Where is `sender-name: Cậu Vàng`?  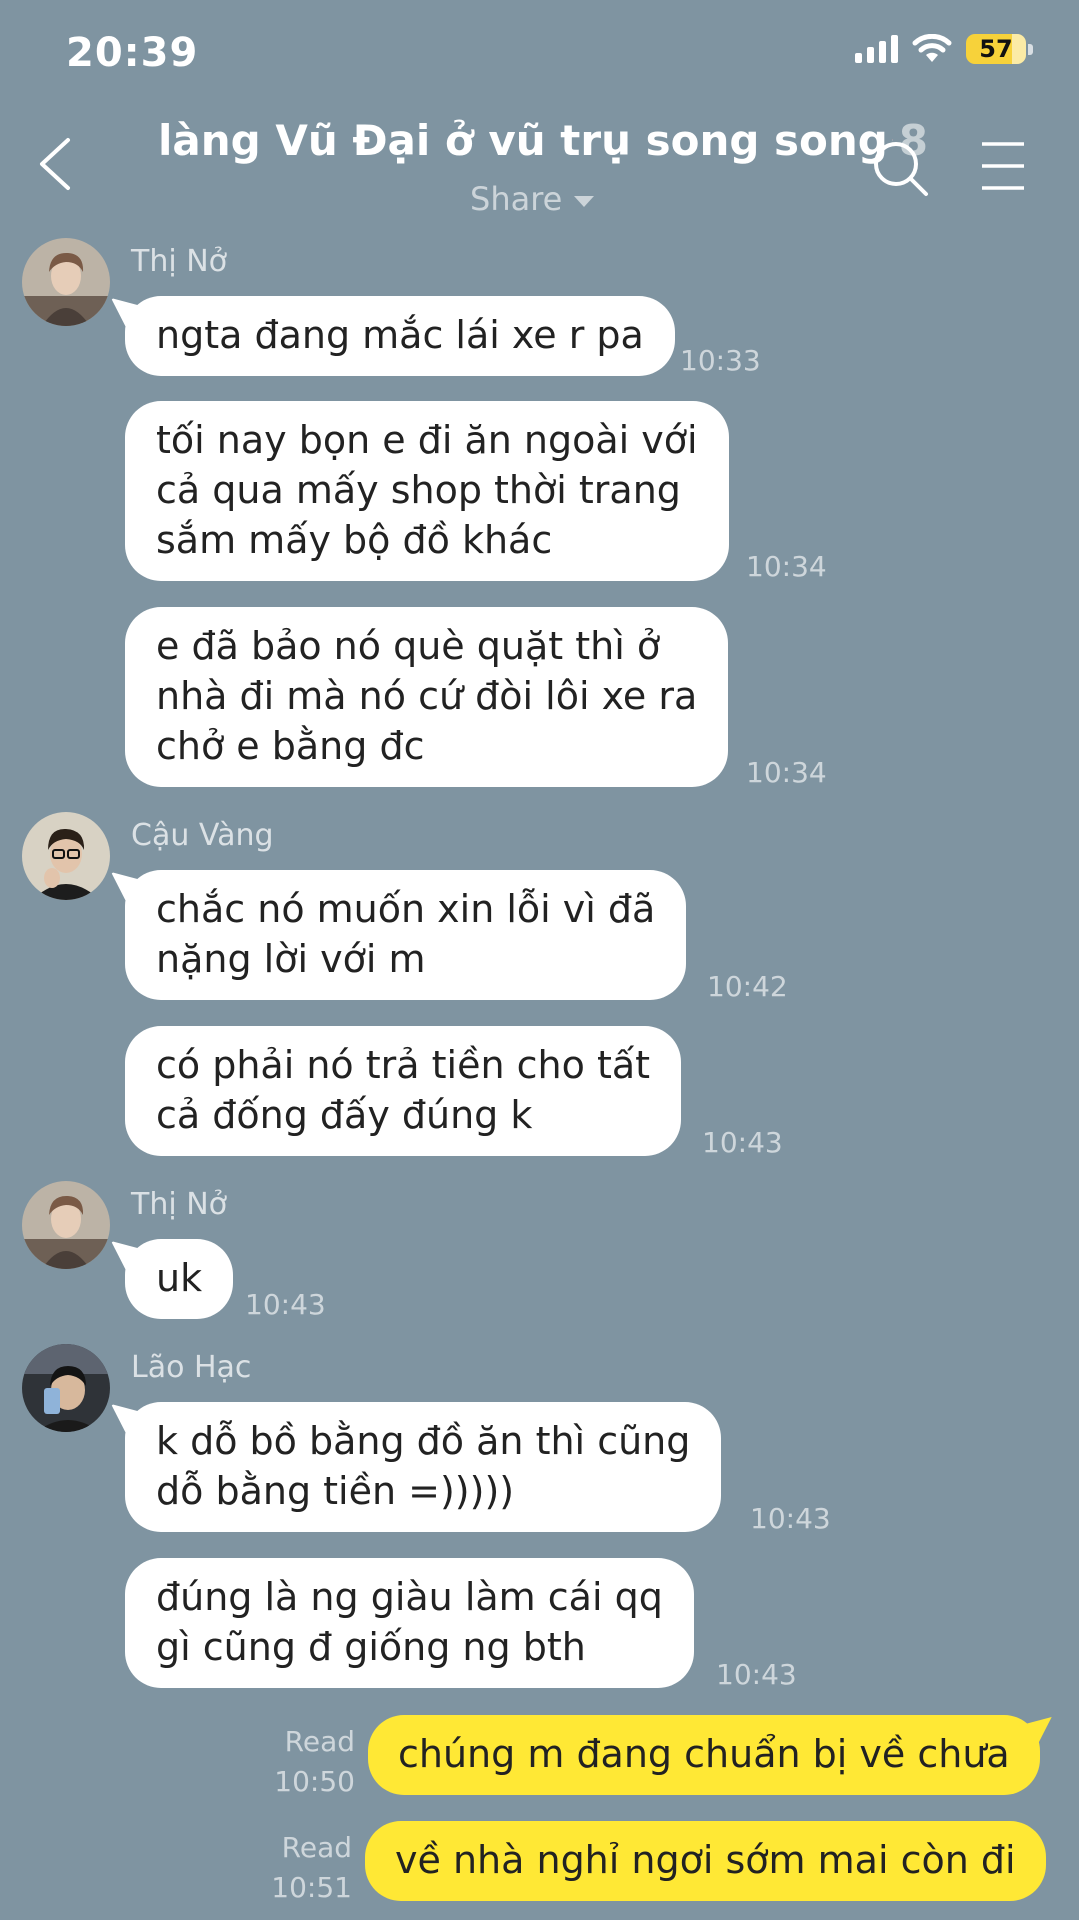 sender-name: Cậu Vàng is located at coordinates (202, 835).